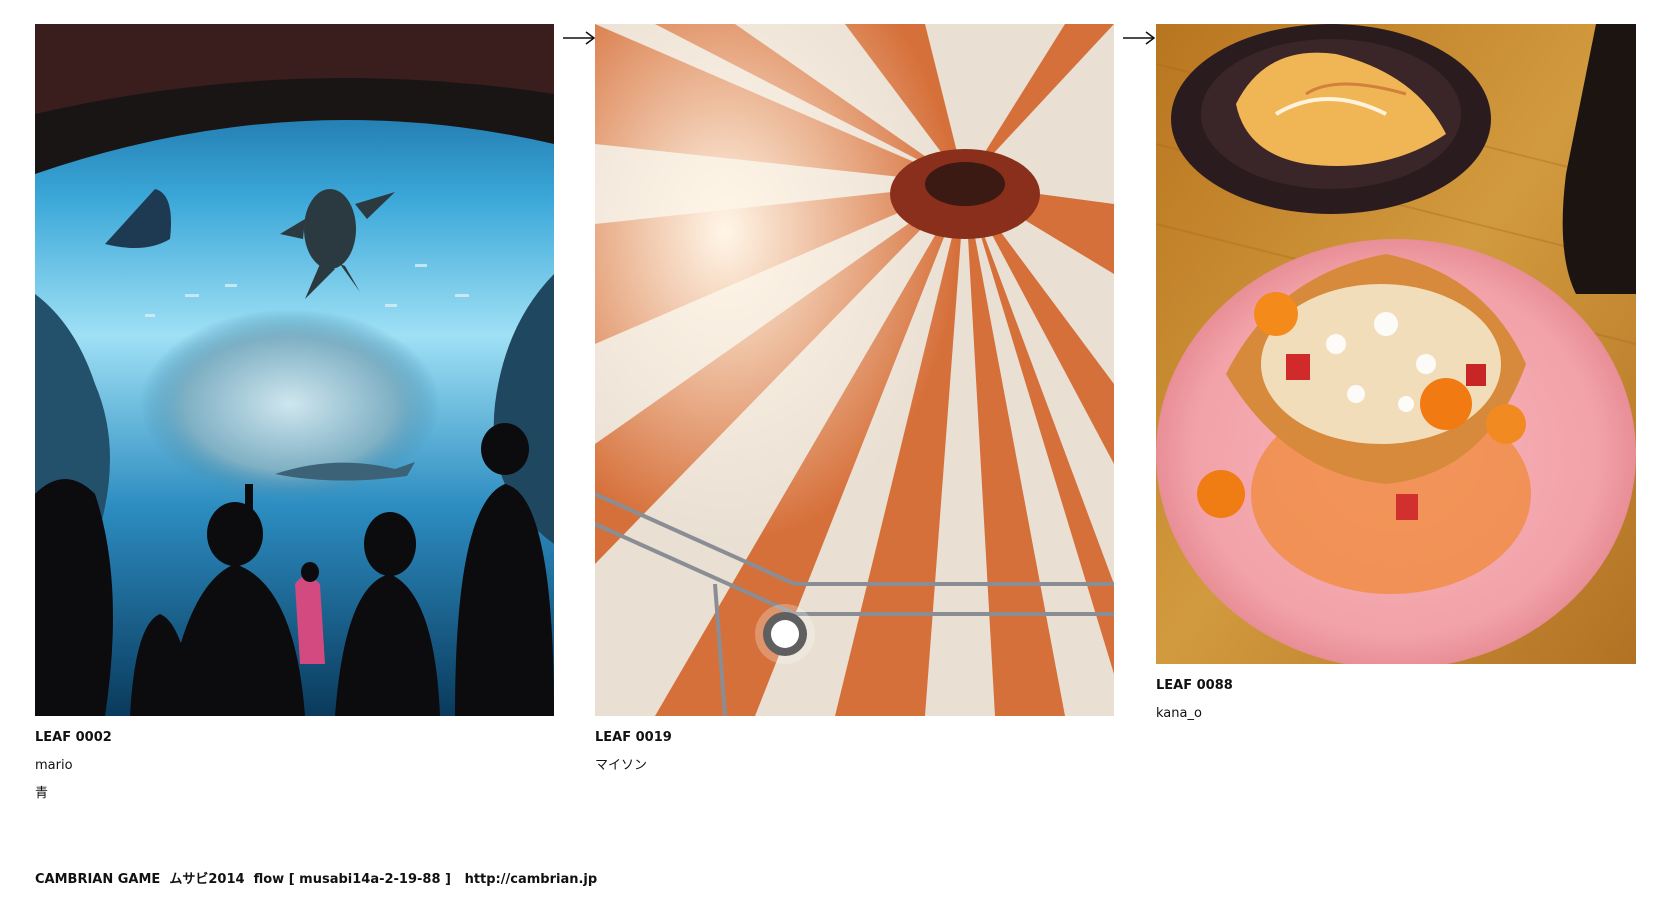 This screenshot has height=900, width=1670. What do you see at coordinates (854, 766) in the screenshot?
I see `leaf-author: マイソン` at bounding box center [854, 766].